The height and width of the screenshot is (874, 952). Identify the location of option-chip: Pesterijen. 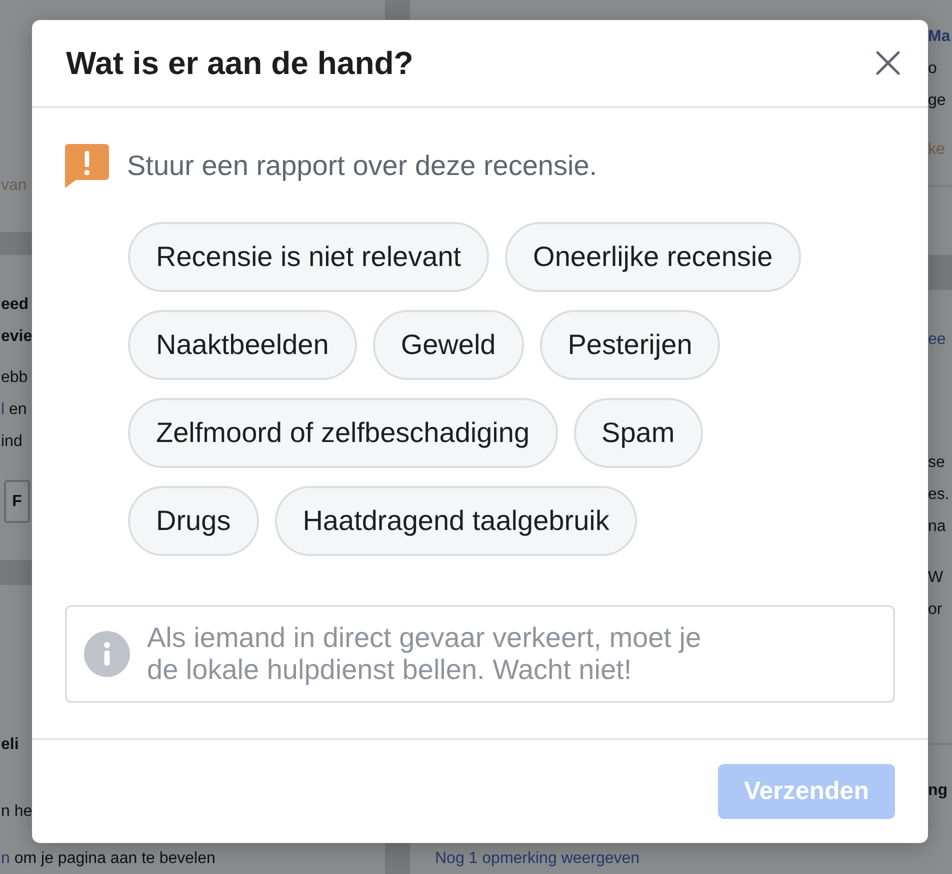
(630, 345).